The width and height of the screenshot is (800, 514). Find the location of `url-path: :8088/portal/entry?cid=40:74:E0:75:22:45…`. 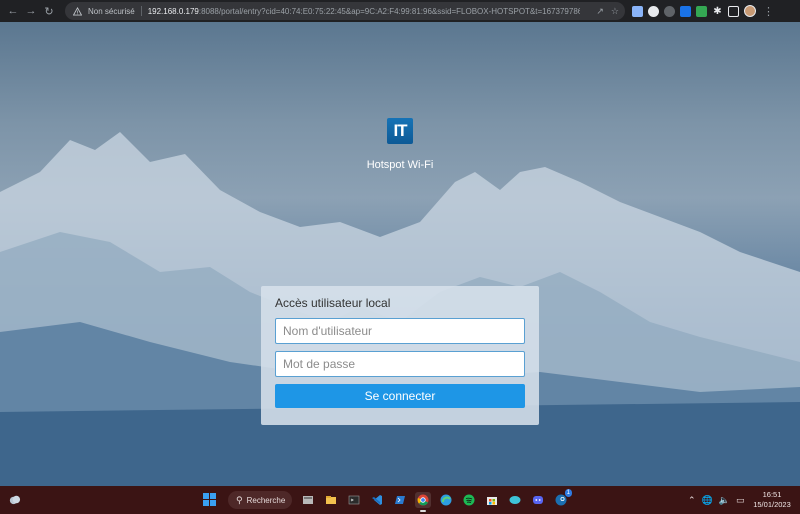

url-path: :8088/portal/entry?cid=40:74:E0:75:22:45… is located at coordinates (389, 11).